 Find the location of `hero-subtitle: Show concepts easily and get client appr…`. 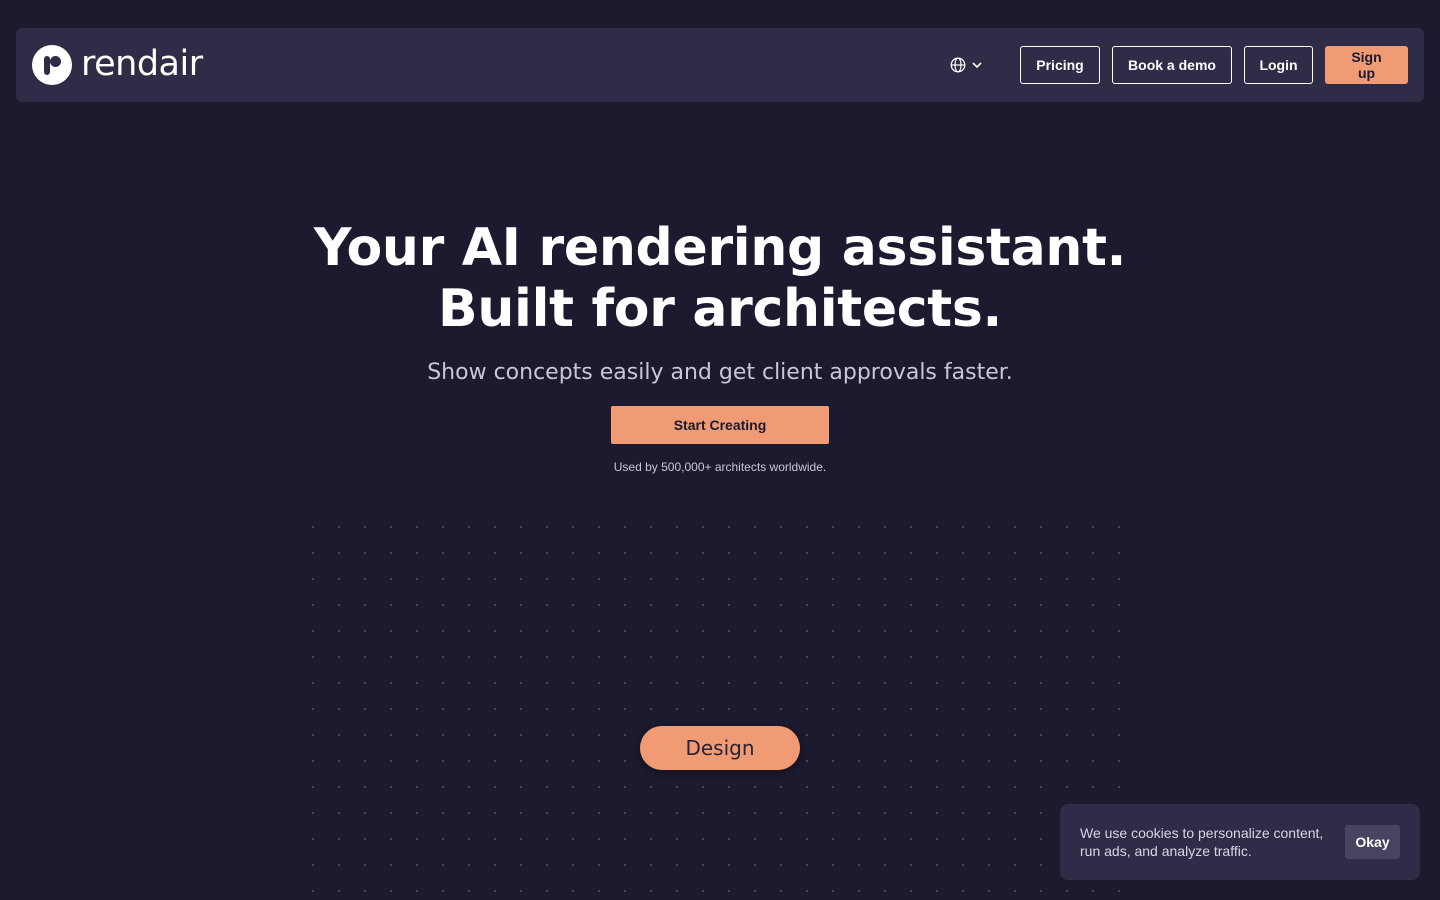

hero-subtitle: Show concepts easily and get client appr… is located at coordinates (720, 372).